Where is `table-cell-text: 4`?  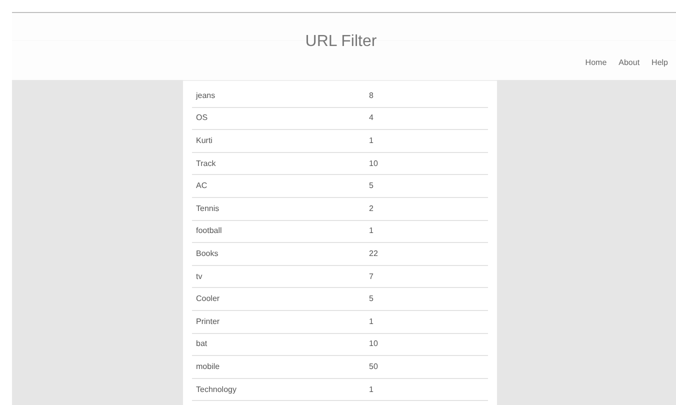
table-cell-text: 4 is located at coordinates (371, 118).